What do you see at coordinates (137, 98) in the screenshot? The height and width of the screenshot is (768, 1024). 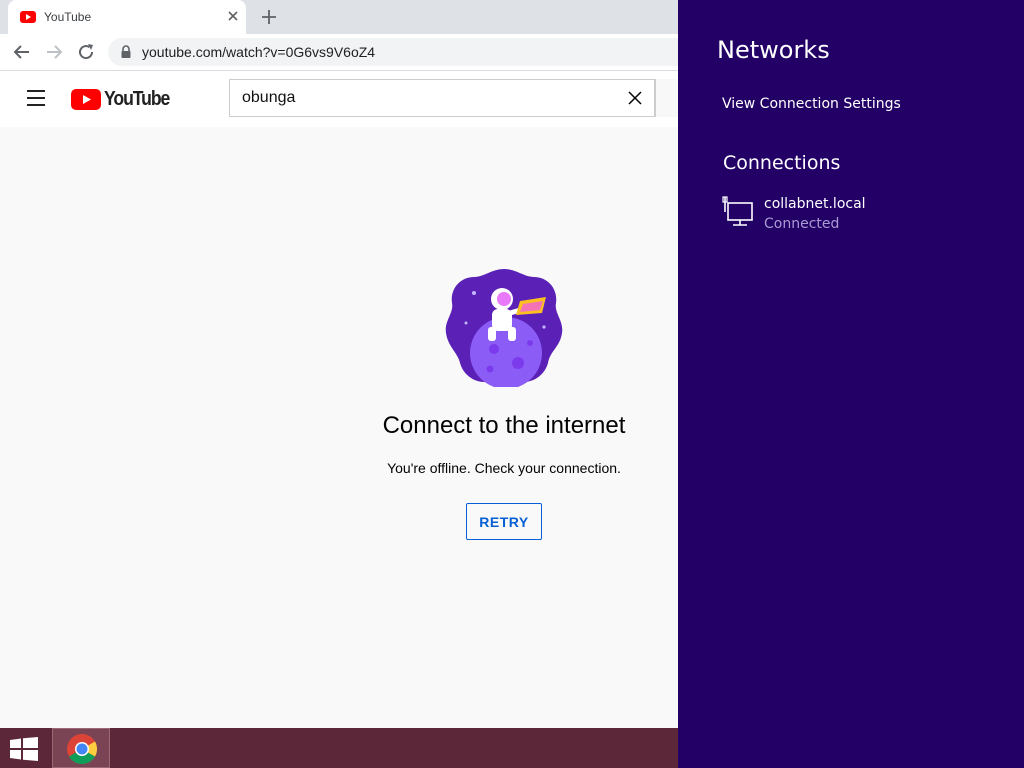 I see `youtube-logo-text: YouTube` at bounding box center [137, 98].